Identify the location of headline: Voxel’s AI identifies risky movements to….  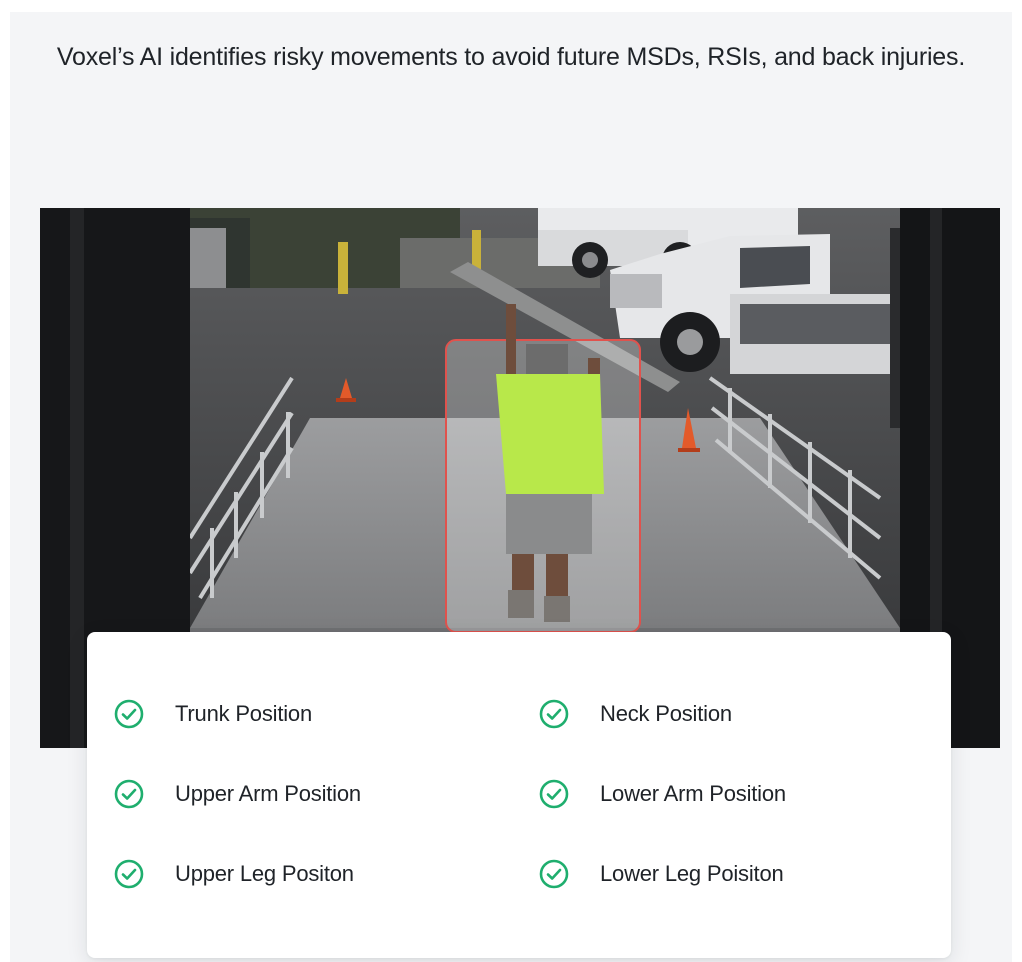
(511, 57).